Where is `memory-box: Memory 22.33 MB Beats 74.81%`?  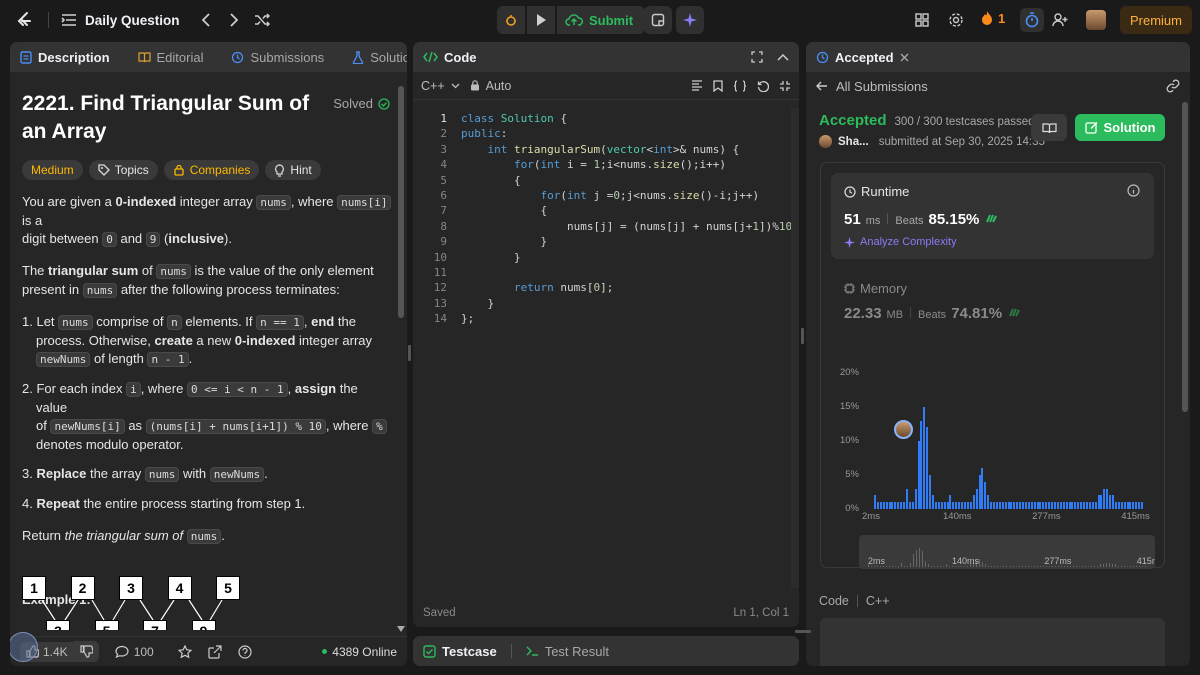
memory-box: Memory 22.33 MB Beats 74.81% is located at coordinates (992, 299).